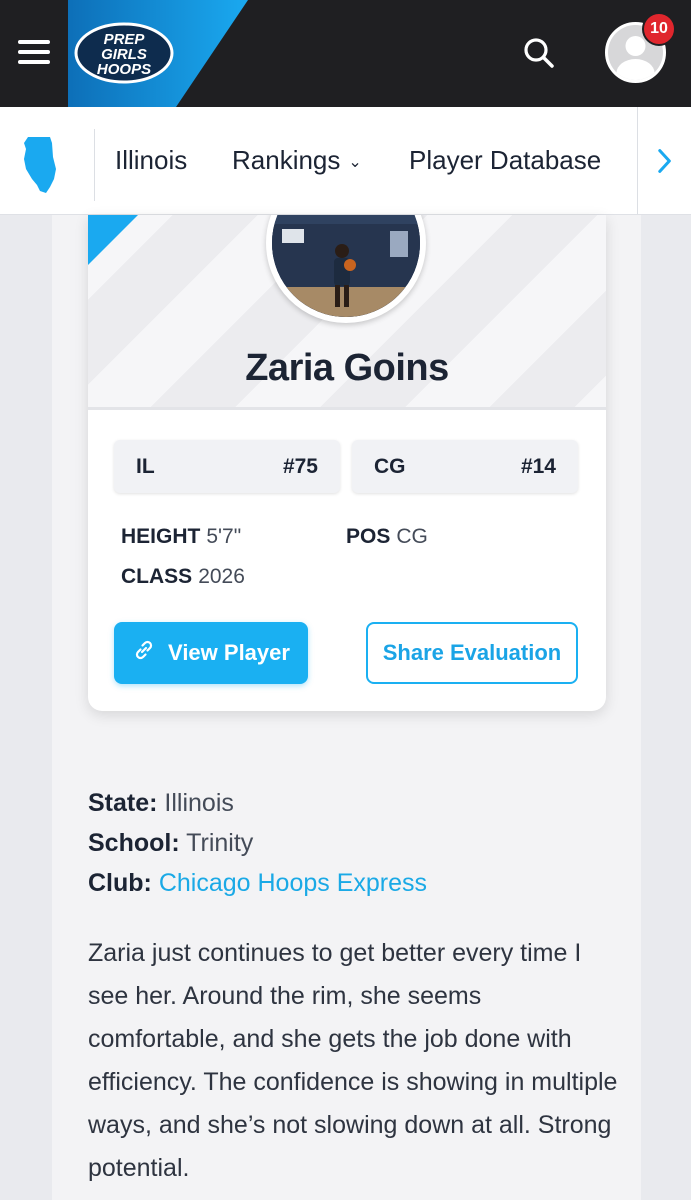  Describe the element at coordinates (412, 536) in the screenshot. I see `pos-value: CG` at that location.